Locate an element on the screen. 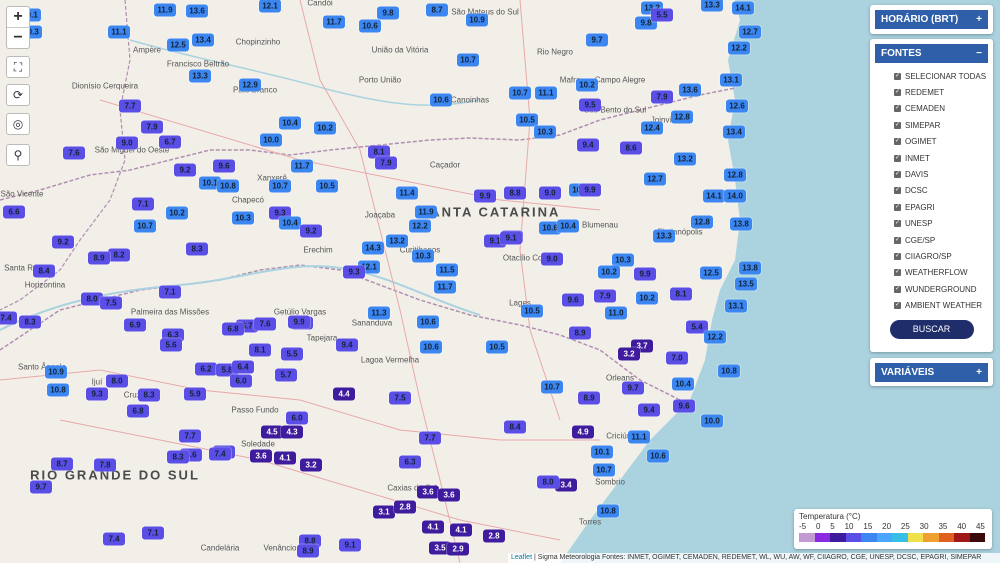 The height and width of the screenshot is (563, 1000). leaflet-link: Leaflet is located at coordinates (521, 557).